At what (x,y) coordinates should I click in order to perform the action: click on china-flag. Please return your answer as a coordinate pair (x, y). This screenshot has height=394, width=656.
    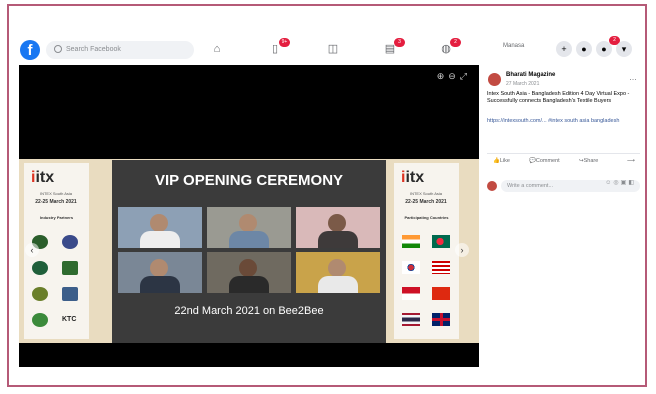
    Looking at the image, I should click on (441, 293).